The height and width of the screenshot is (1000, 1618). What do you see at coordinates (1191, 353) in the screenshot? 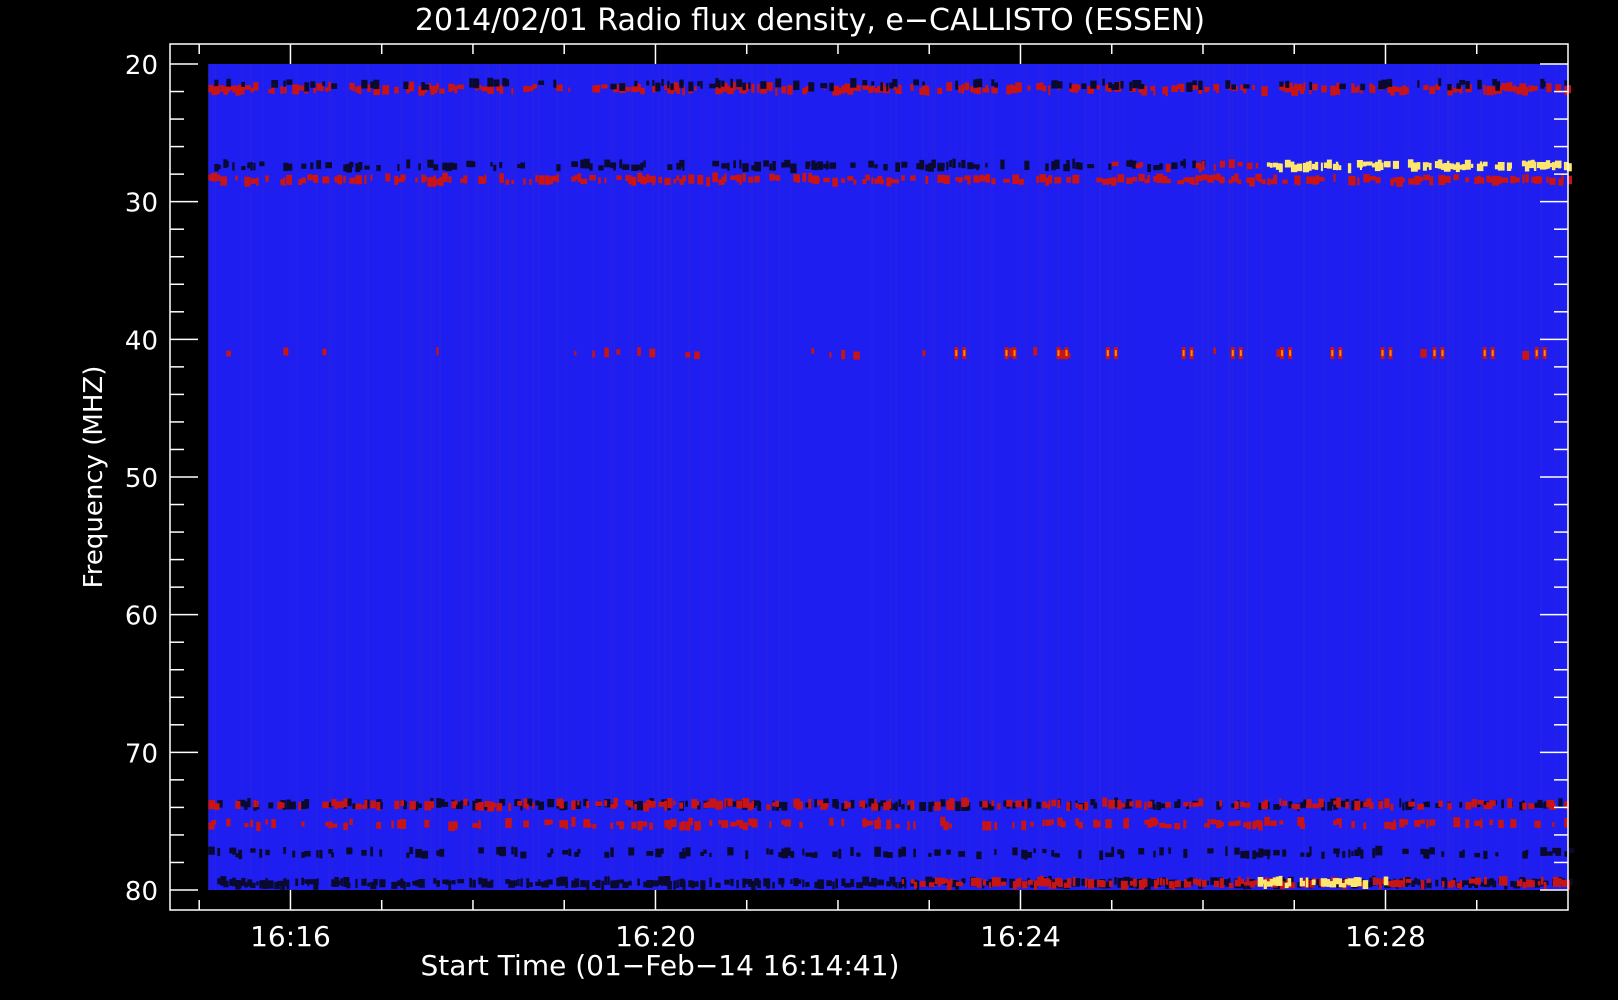
I see `burst-41mhz-core` at bounding box center [1191, 353].